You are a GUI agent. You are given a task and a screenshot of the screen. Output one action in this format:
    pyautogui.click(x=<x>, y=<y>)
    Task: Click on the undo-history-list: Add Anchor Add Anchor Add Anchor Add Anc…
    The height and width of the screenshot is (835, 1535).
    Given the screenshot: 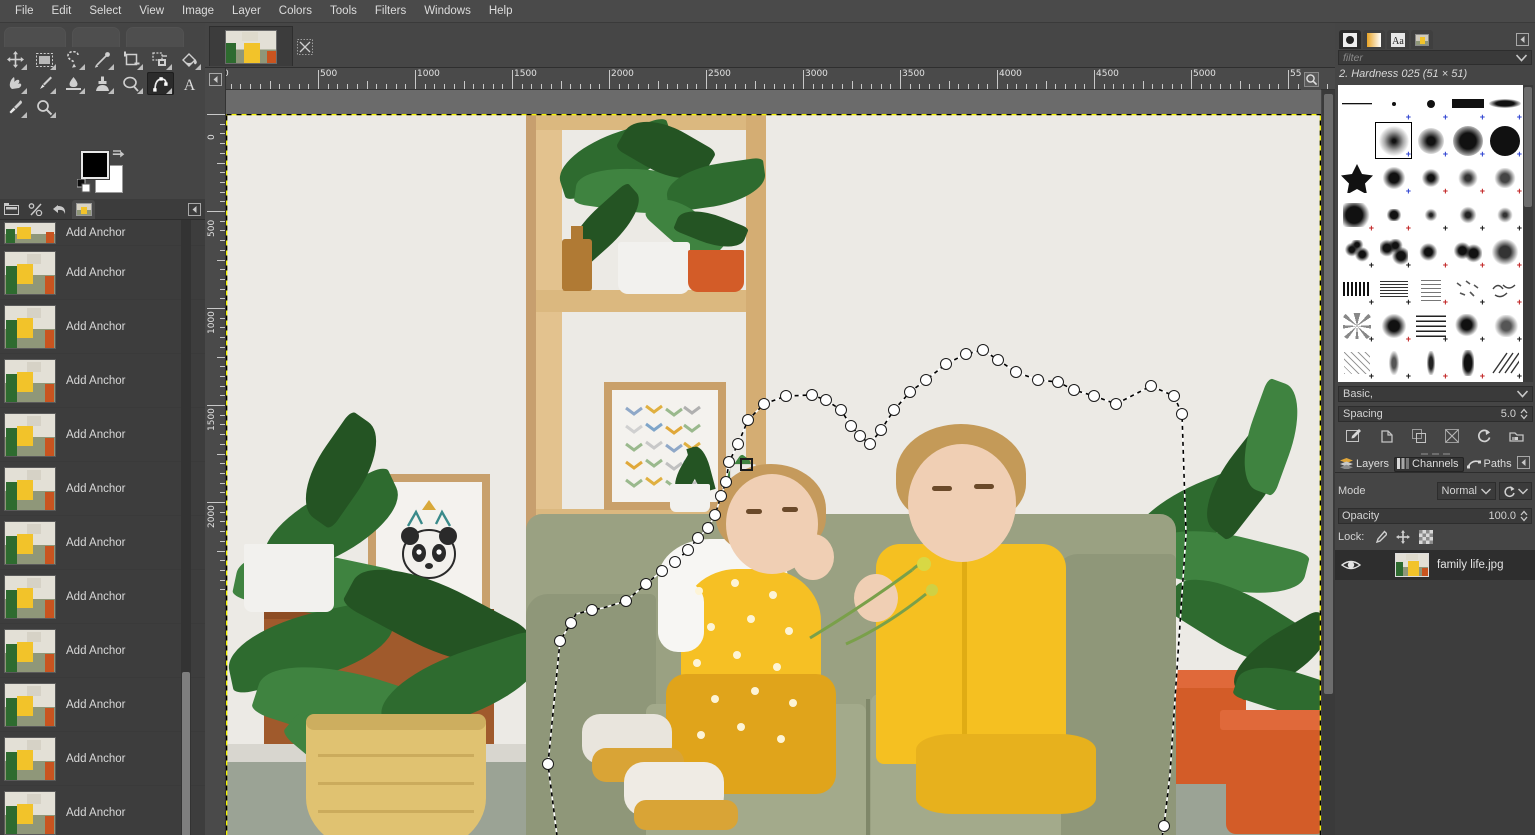 What is the action you would take?
    pyautogui.click(x=102, y=527)
    